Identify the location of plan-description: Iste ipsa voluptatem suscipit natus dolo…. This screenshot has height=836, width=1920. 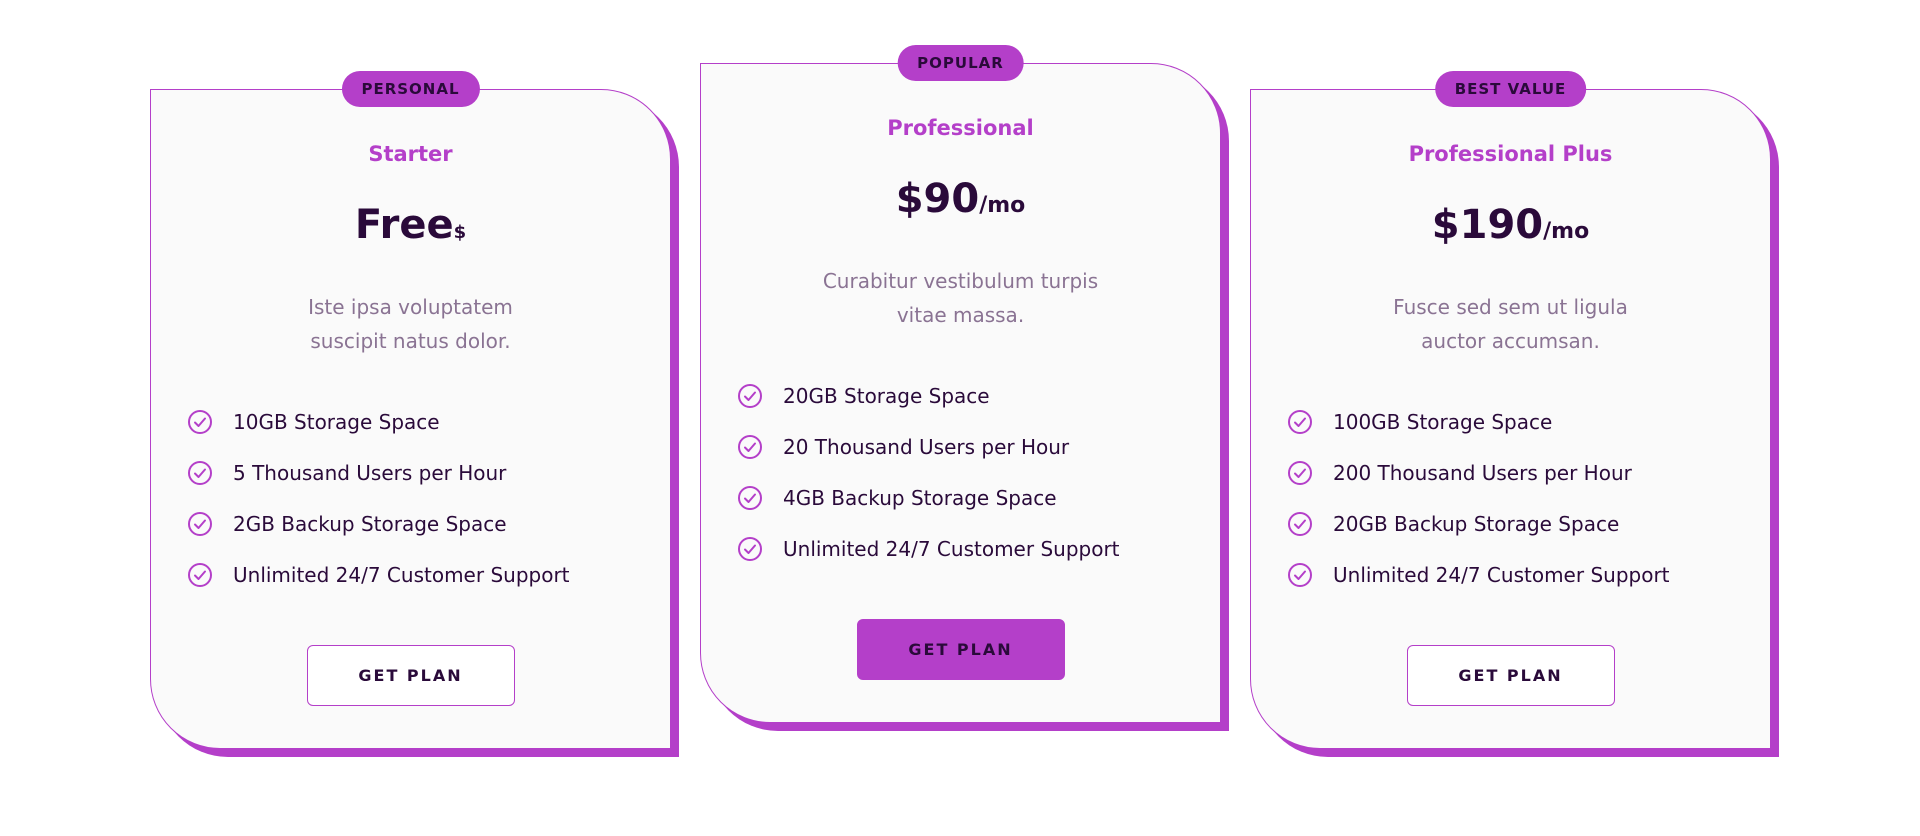
(410, 324).